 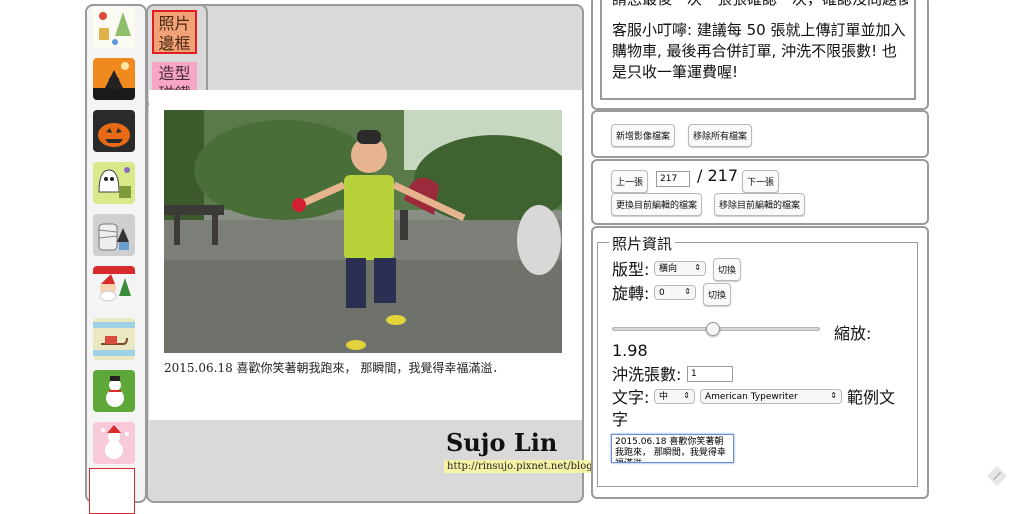 What do you see at coordinates (720, 135) in the screenshot?
I see `remove-all-files-button: 移除所有檔案` at bounding box center [720, 135].